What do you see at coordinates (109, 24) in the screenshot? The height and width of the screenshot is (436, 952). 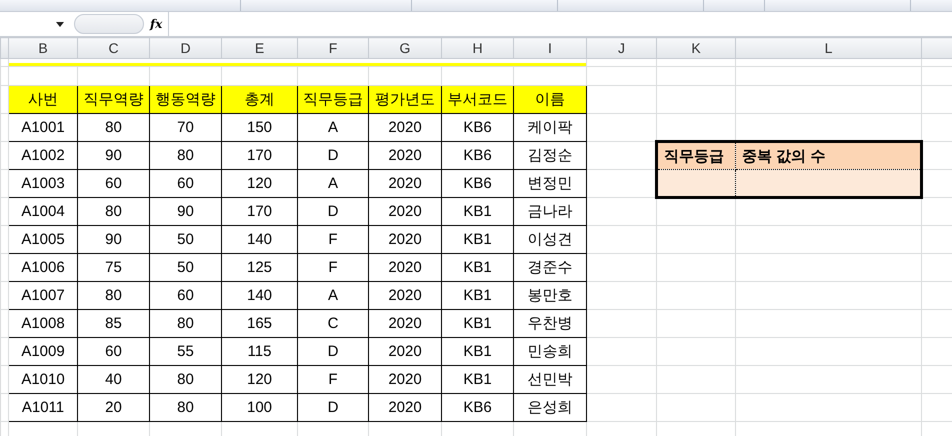 I see `splitter-handle` at bounding box center [109, 24].